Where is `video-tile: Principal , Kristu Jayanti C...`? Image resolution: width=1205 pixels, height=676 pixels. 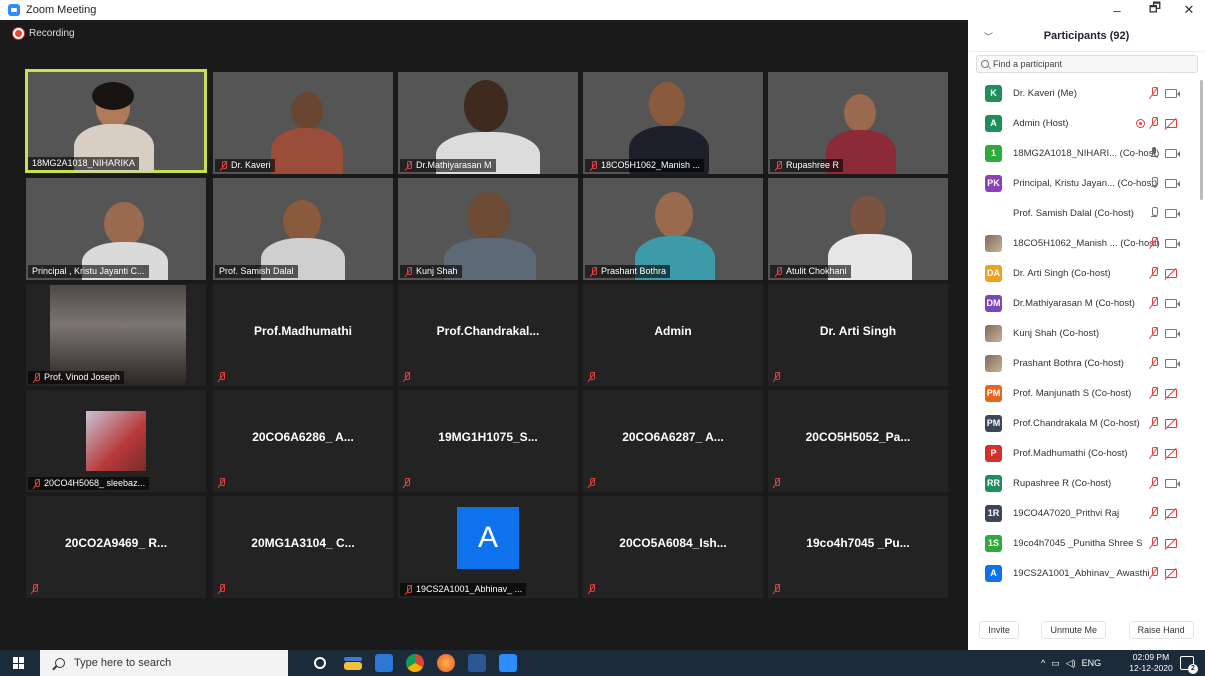 video-tile: Principal , Kristu Jayanti C... is located at coordinates (116, 229).